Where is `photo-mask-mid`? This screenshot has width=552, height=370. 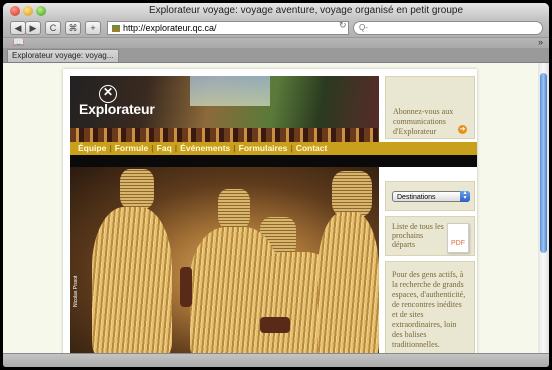
photo-mask-mid is located at coordinates (234, 209).